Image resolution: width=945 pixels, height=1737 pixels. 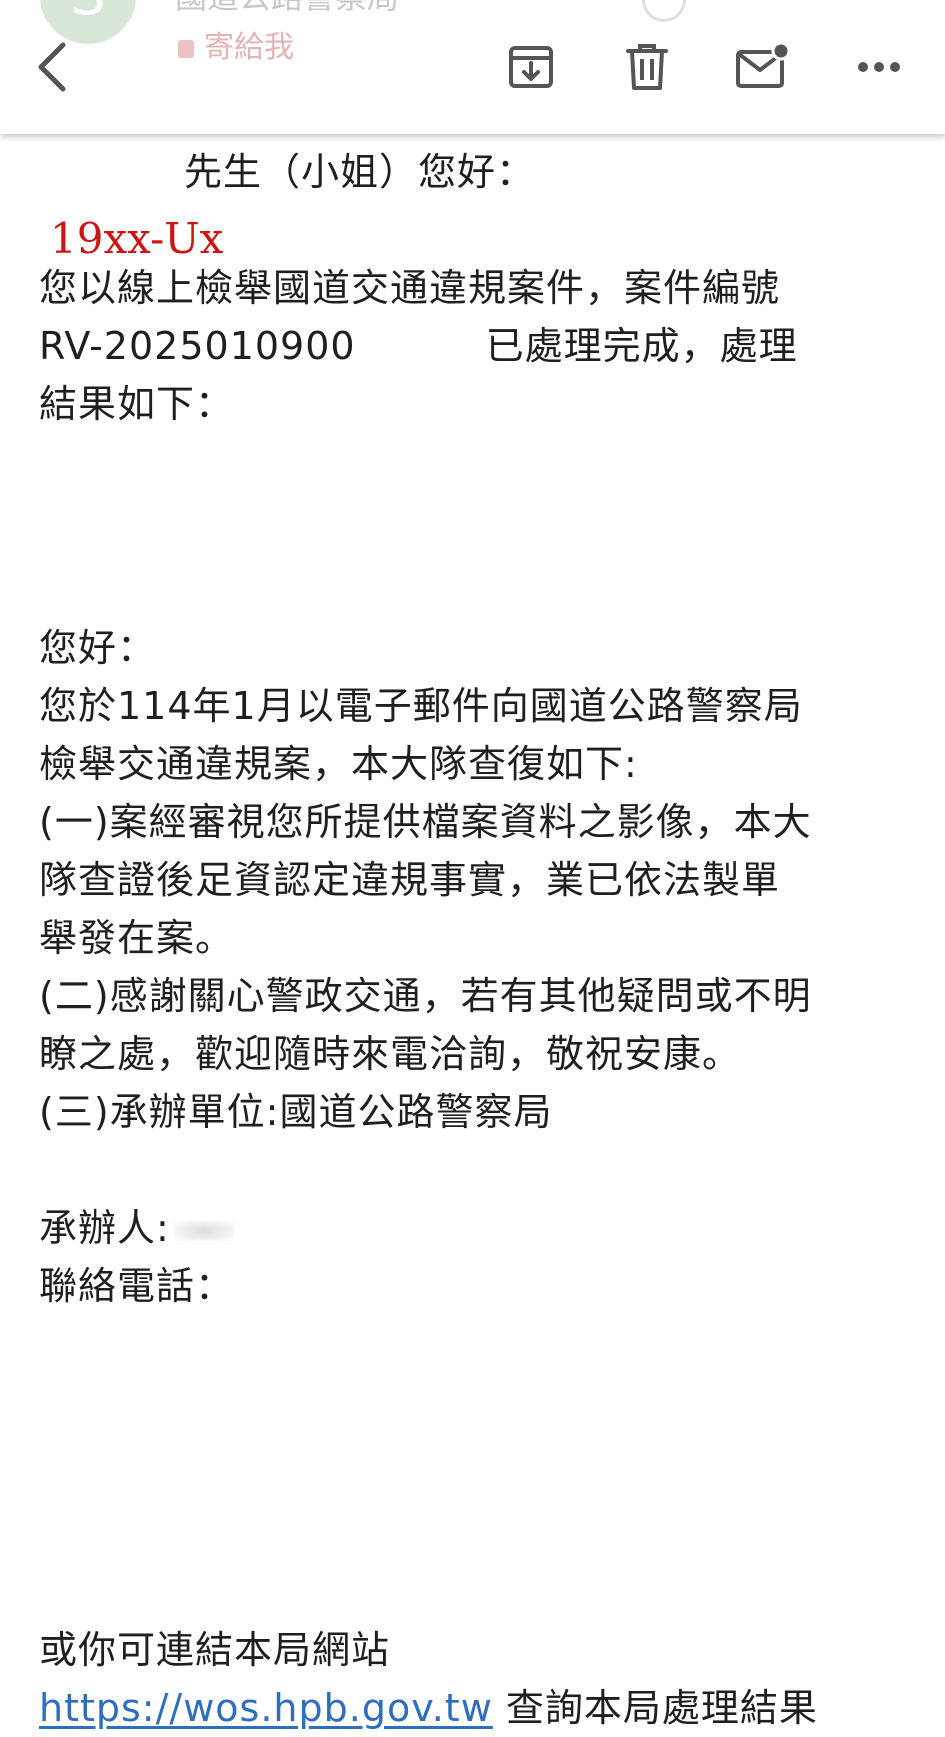 I want to click on phone-label: 聯絡電話：, so click(x=137, y=1286).